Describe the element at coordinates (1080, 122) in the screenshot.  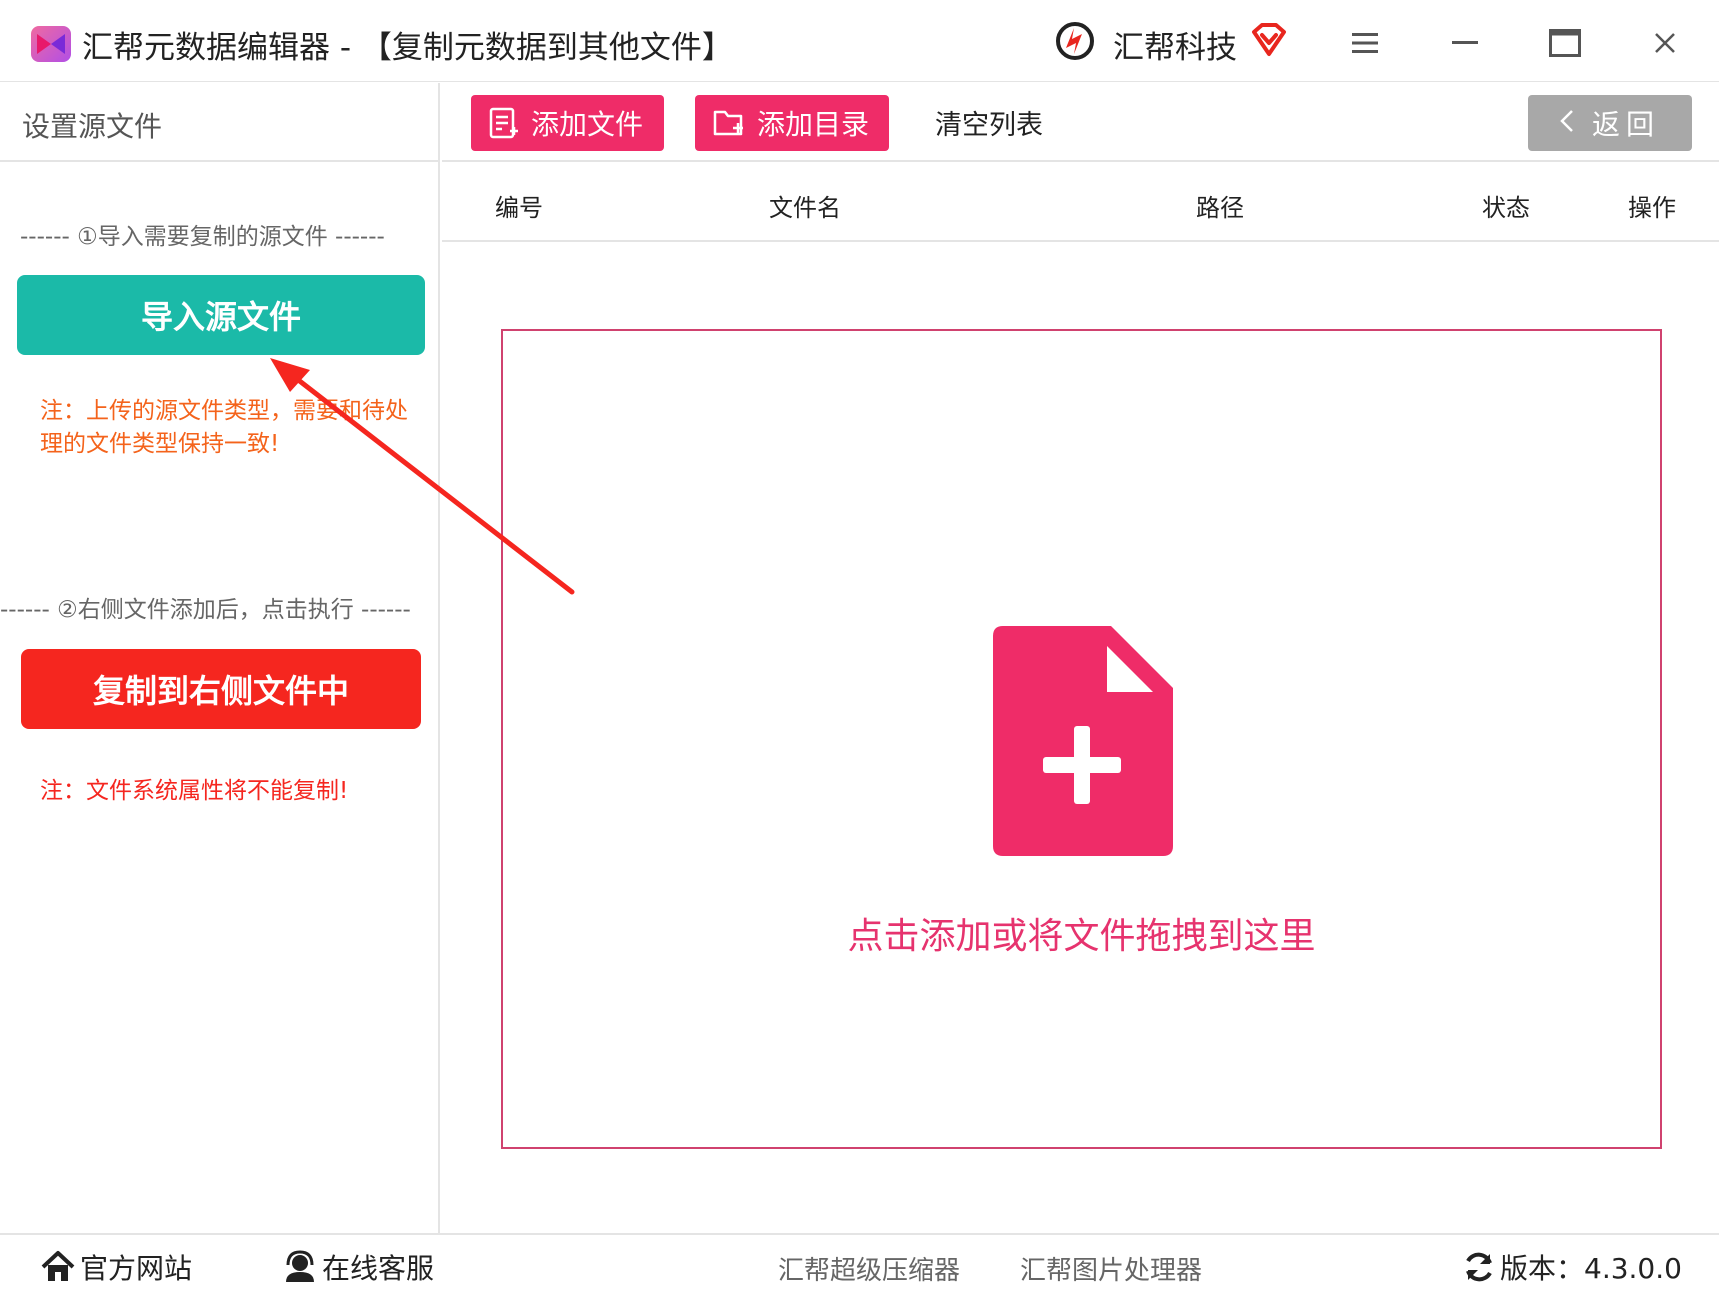
I see `toolbar: 添加文件 添加目录 清空列表 返回` at that location.